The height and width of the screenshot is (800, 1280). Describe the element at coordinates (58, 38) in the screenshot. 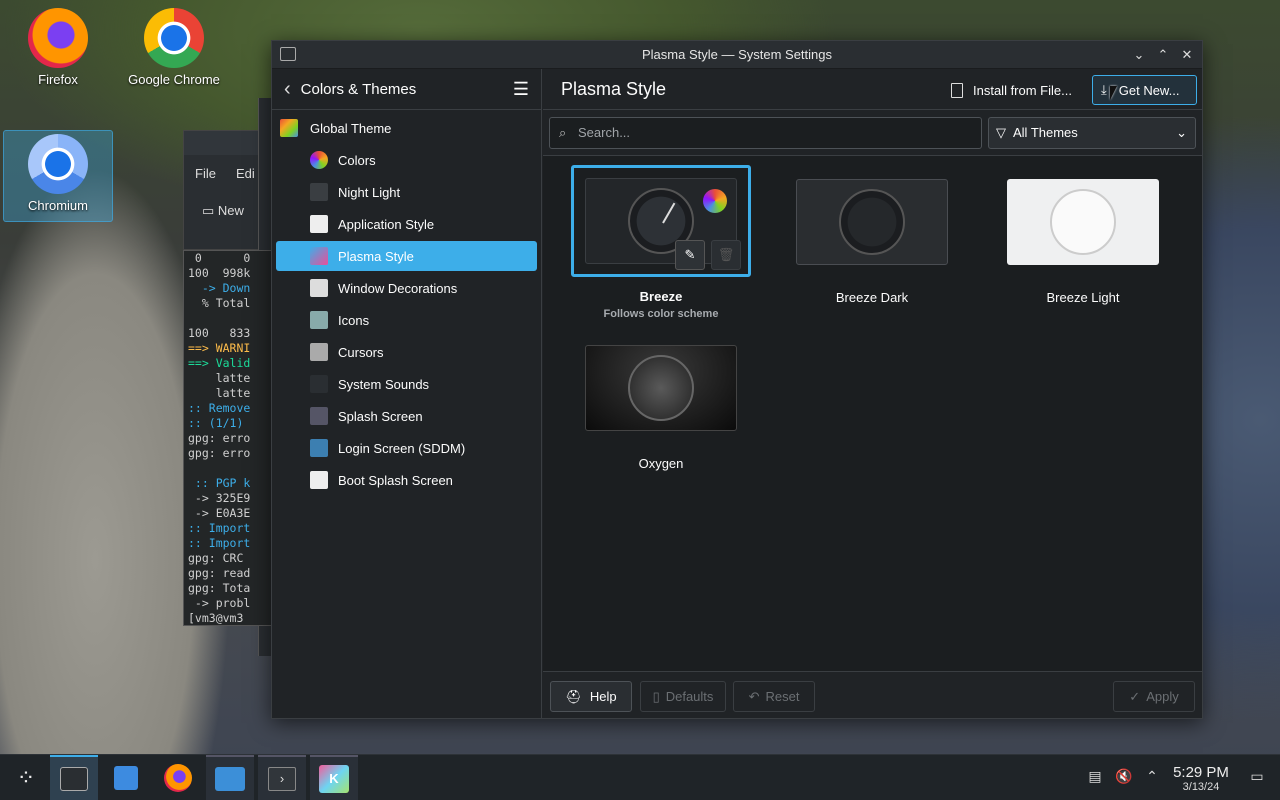

I see `firefox-icon` at that location.